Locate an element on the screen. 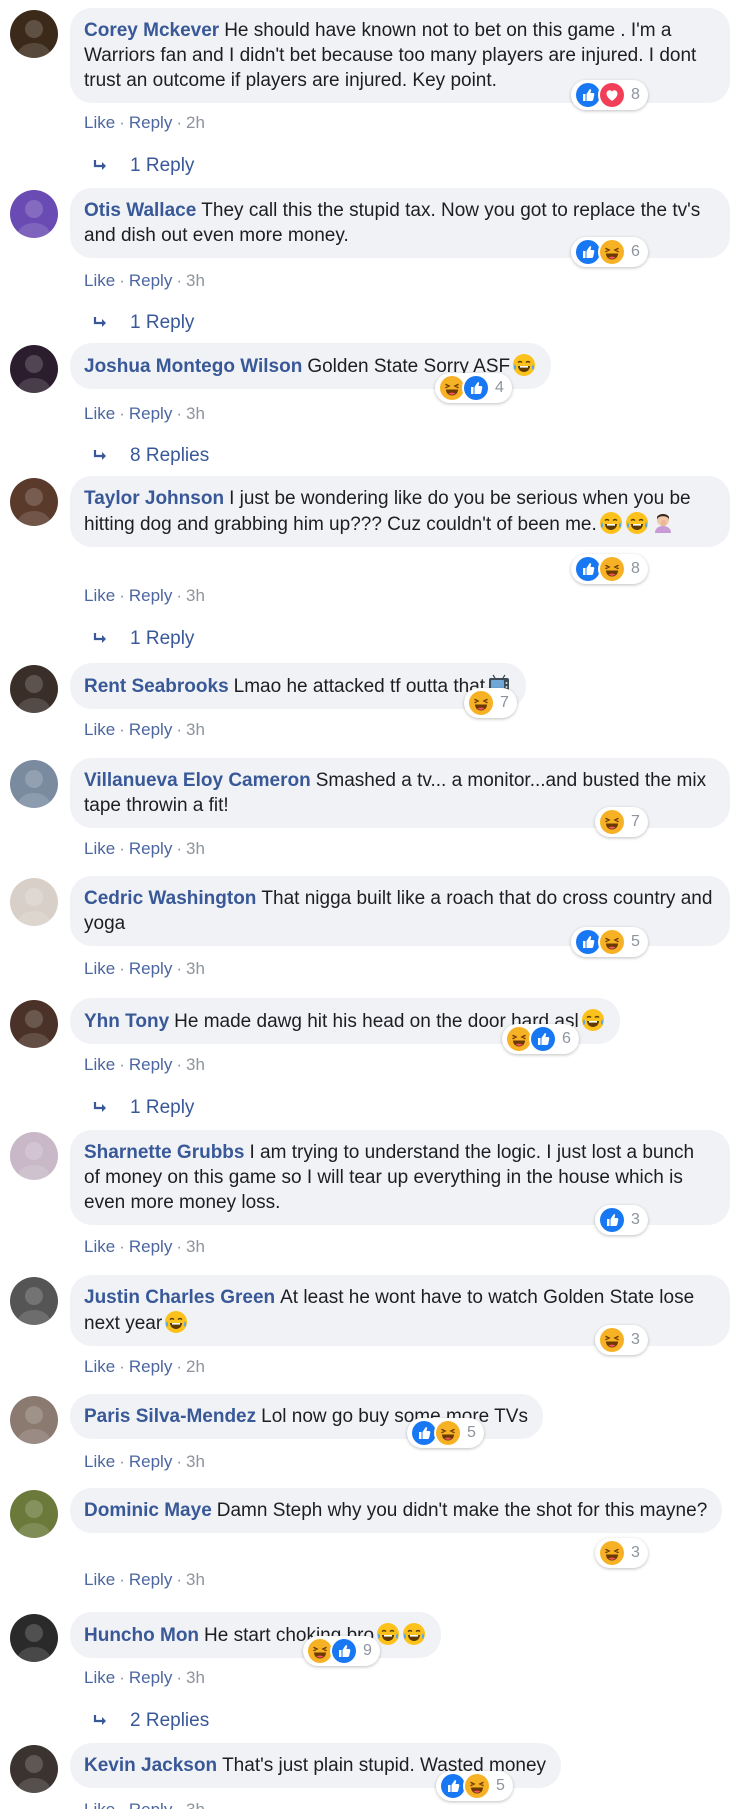  view-replies-link: 2 Replies is located at coordinates (150, 1721).